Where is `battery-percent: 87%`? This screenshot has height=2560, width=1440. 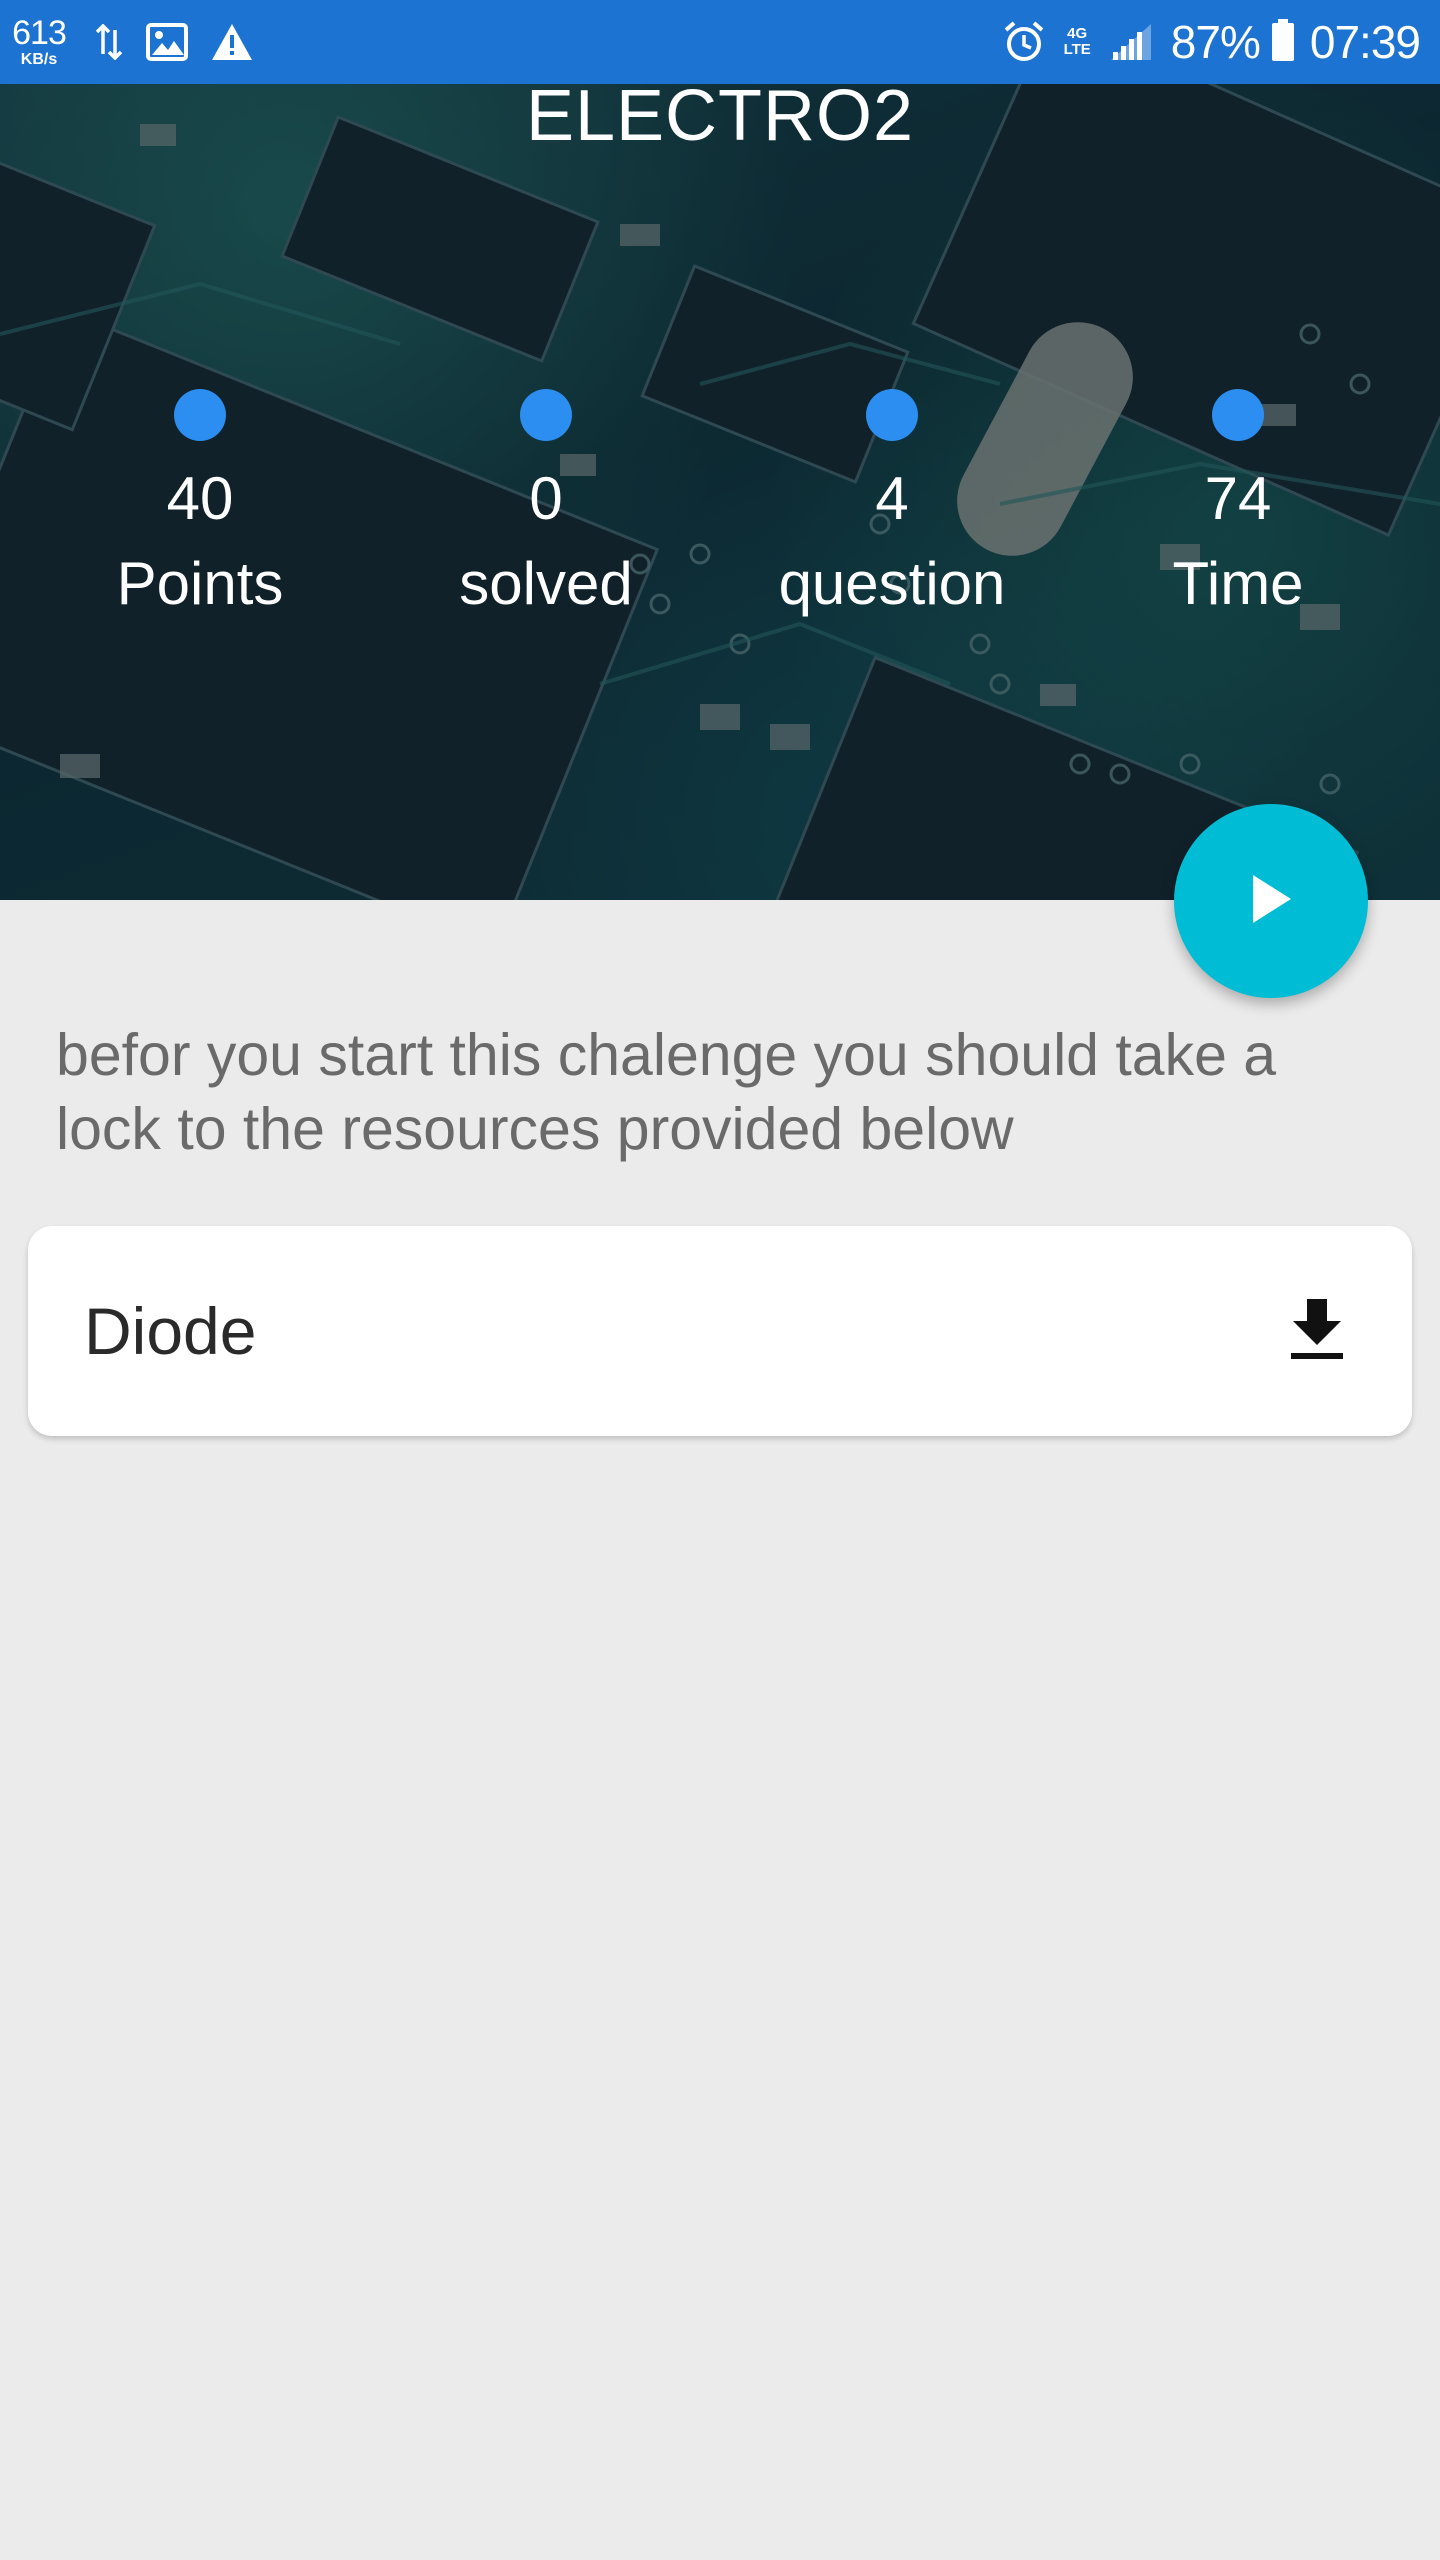 battery-percent: 87% is located at coordinates (1215, 42).